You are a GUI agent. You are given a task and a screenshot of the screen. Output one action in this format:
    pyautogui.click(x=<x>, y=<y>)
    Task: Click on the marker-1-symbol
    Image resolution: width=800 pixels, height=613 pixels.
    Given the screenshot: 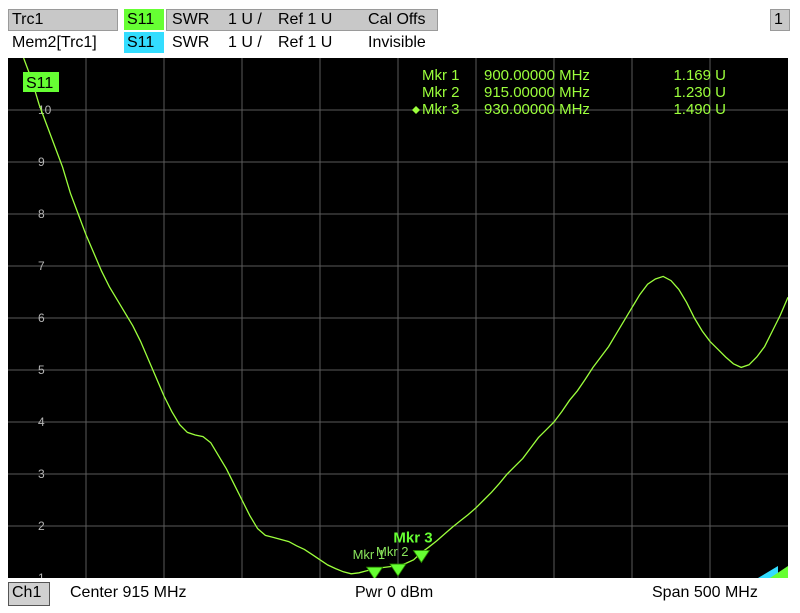 What is the action you would take?
    pyautogui.click(x=374, y=572)
    